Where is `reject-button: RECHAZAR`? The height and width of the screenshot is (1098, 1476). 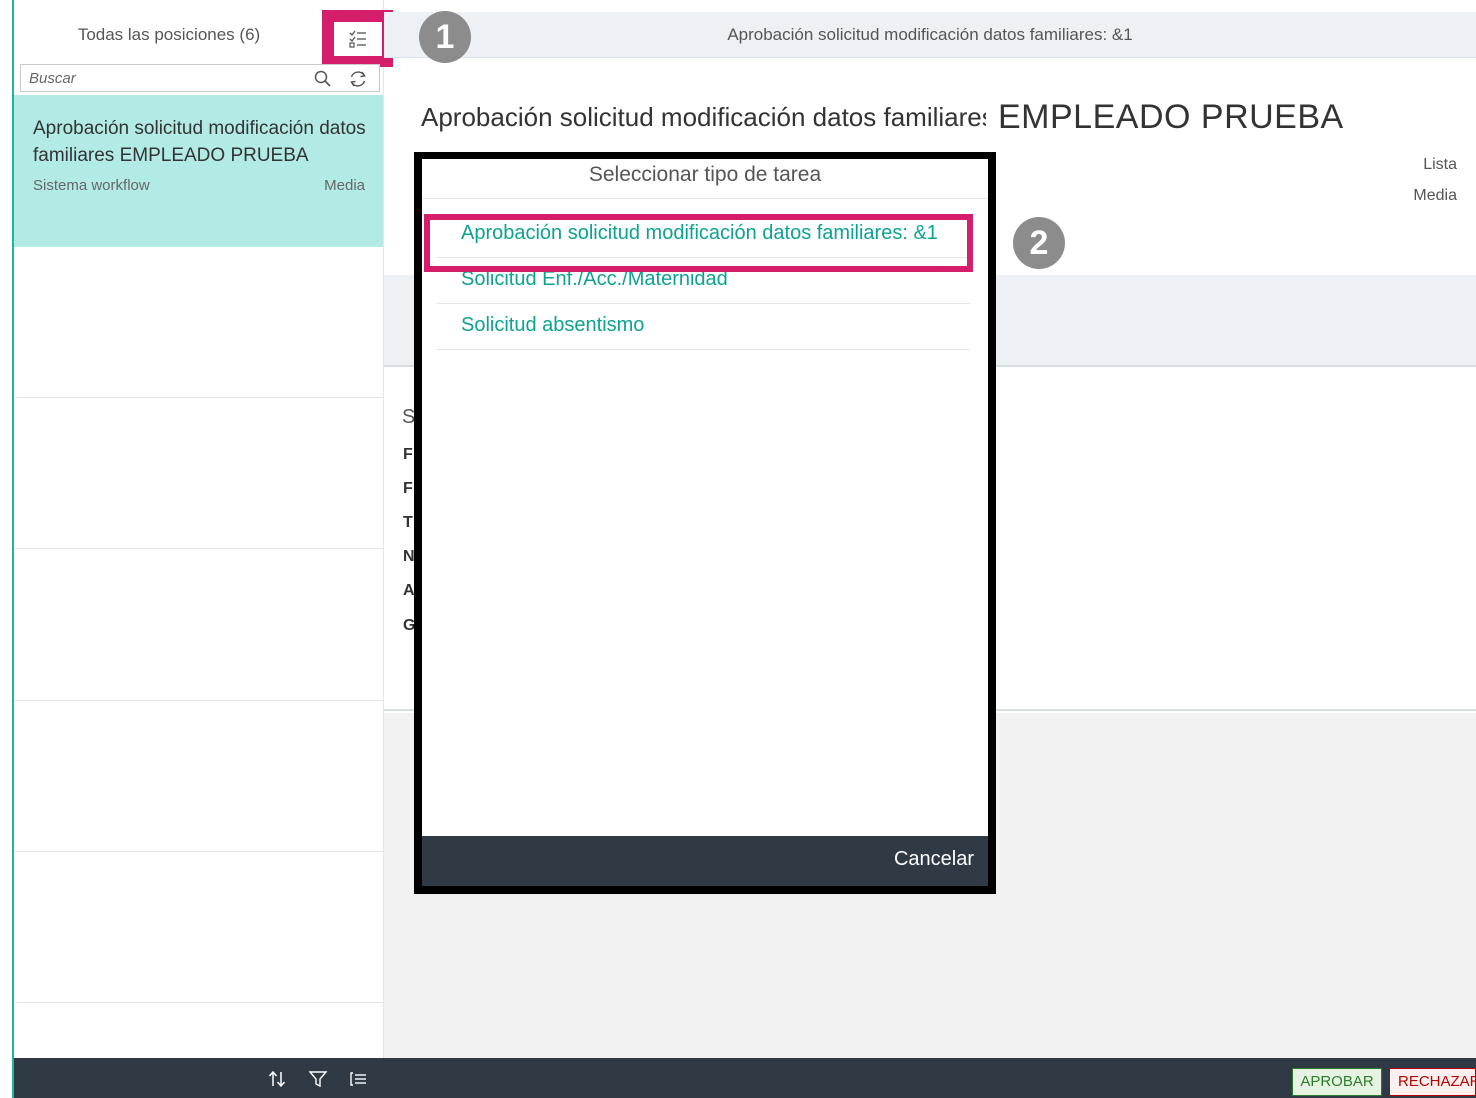 reject-button: RECHAZAR is located at coordinates (1432, 1082).